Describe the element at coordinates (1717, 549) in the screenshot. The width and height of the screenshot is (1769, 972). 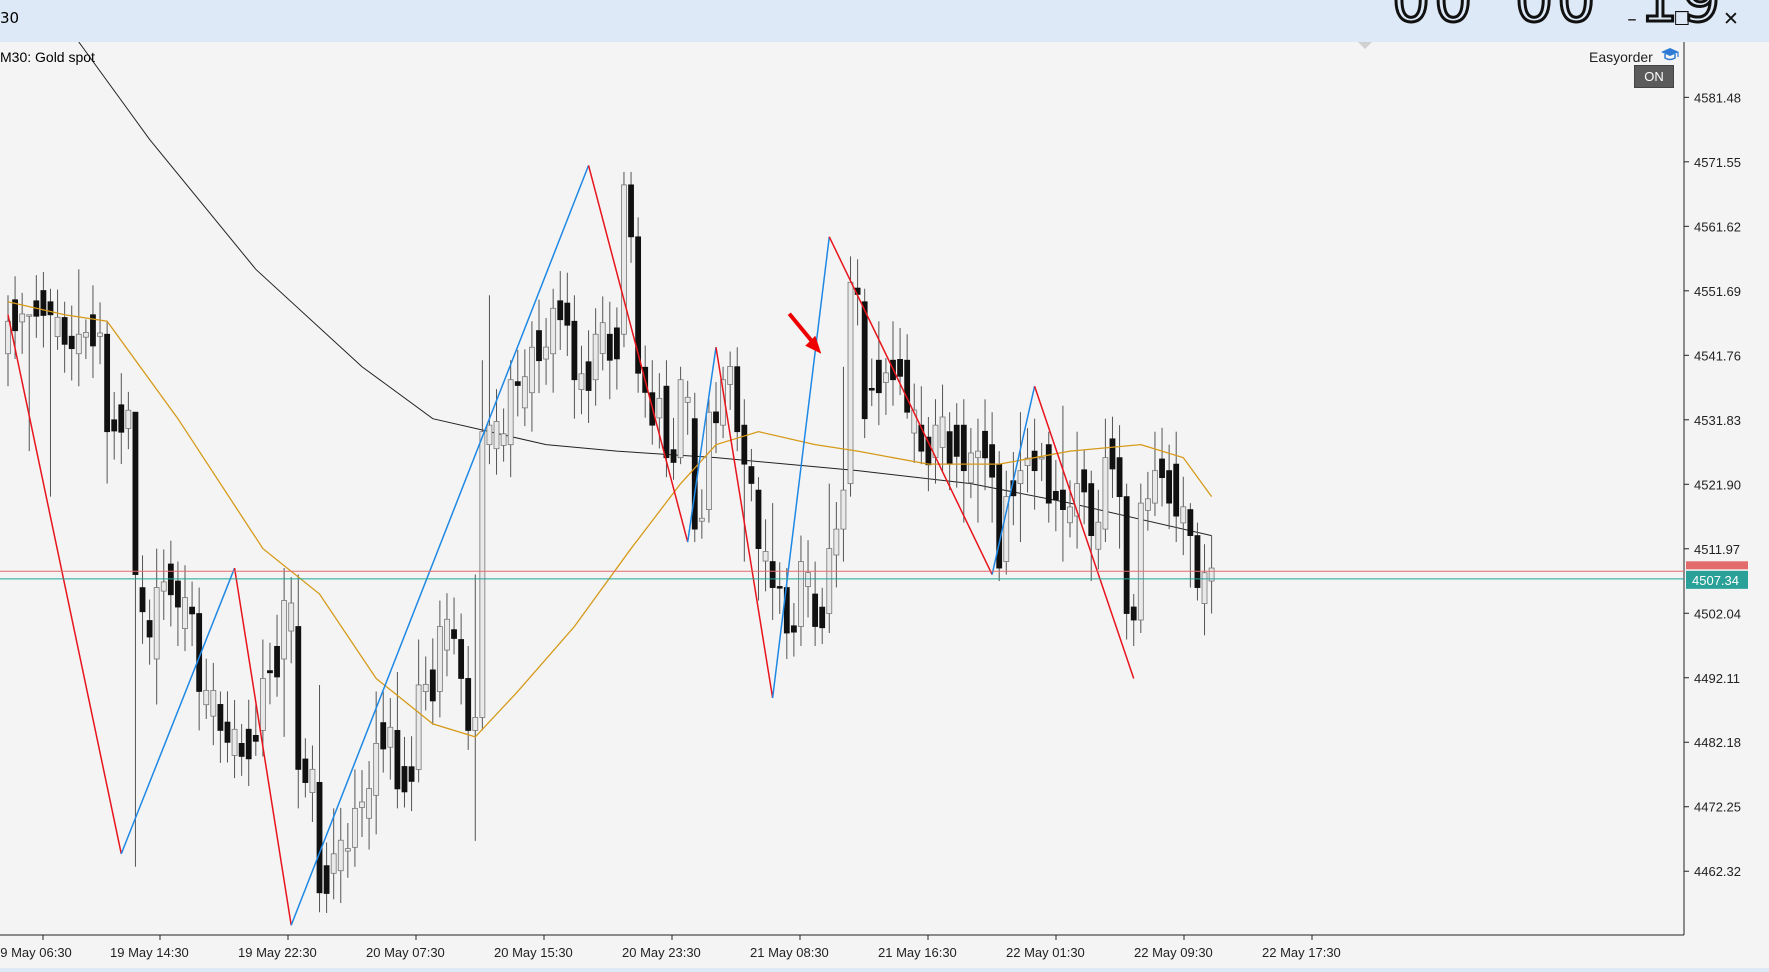
I see `y-tick-label: 4511.97` at that location.